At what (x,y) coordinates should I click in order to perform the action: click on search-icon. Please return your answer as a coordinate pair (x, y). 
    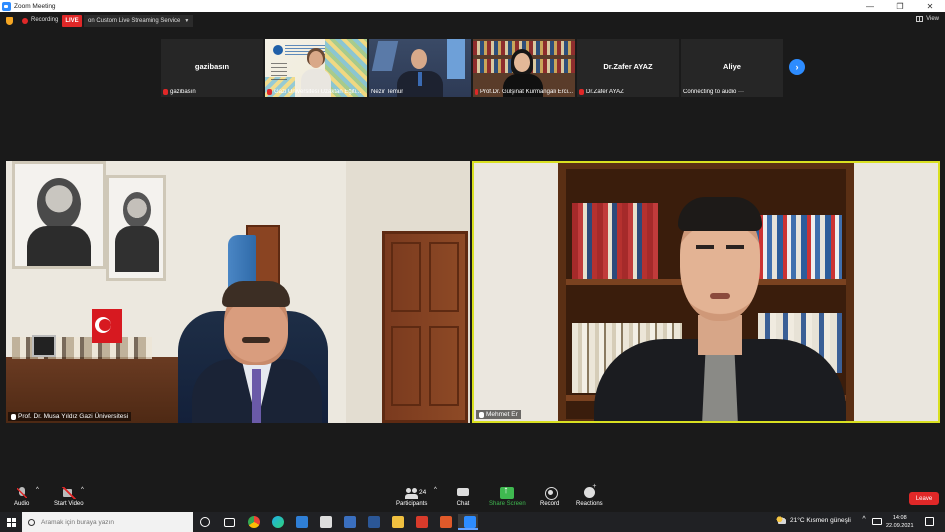
    Looking at the image, I should click on (31, 522).